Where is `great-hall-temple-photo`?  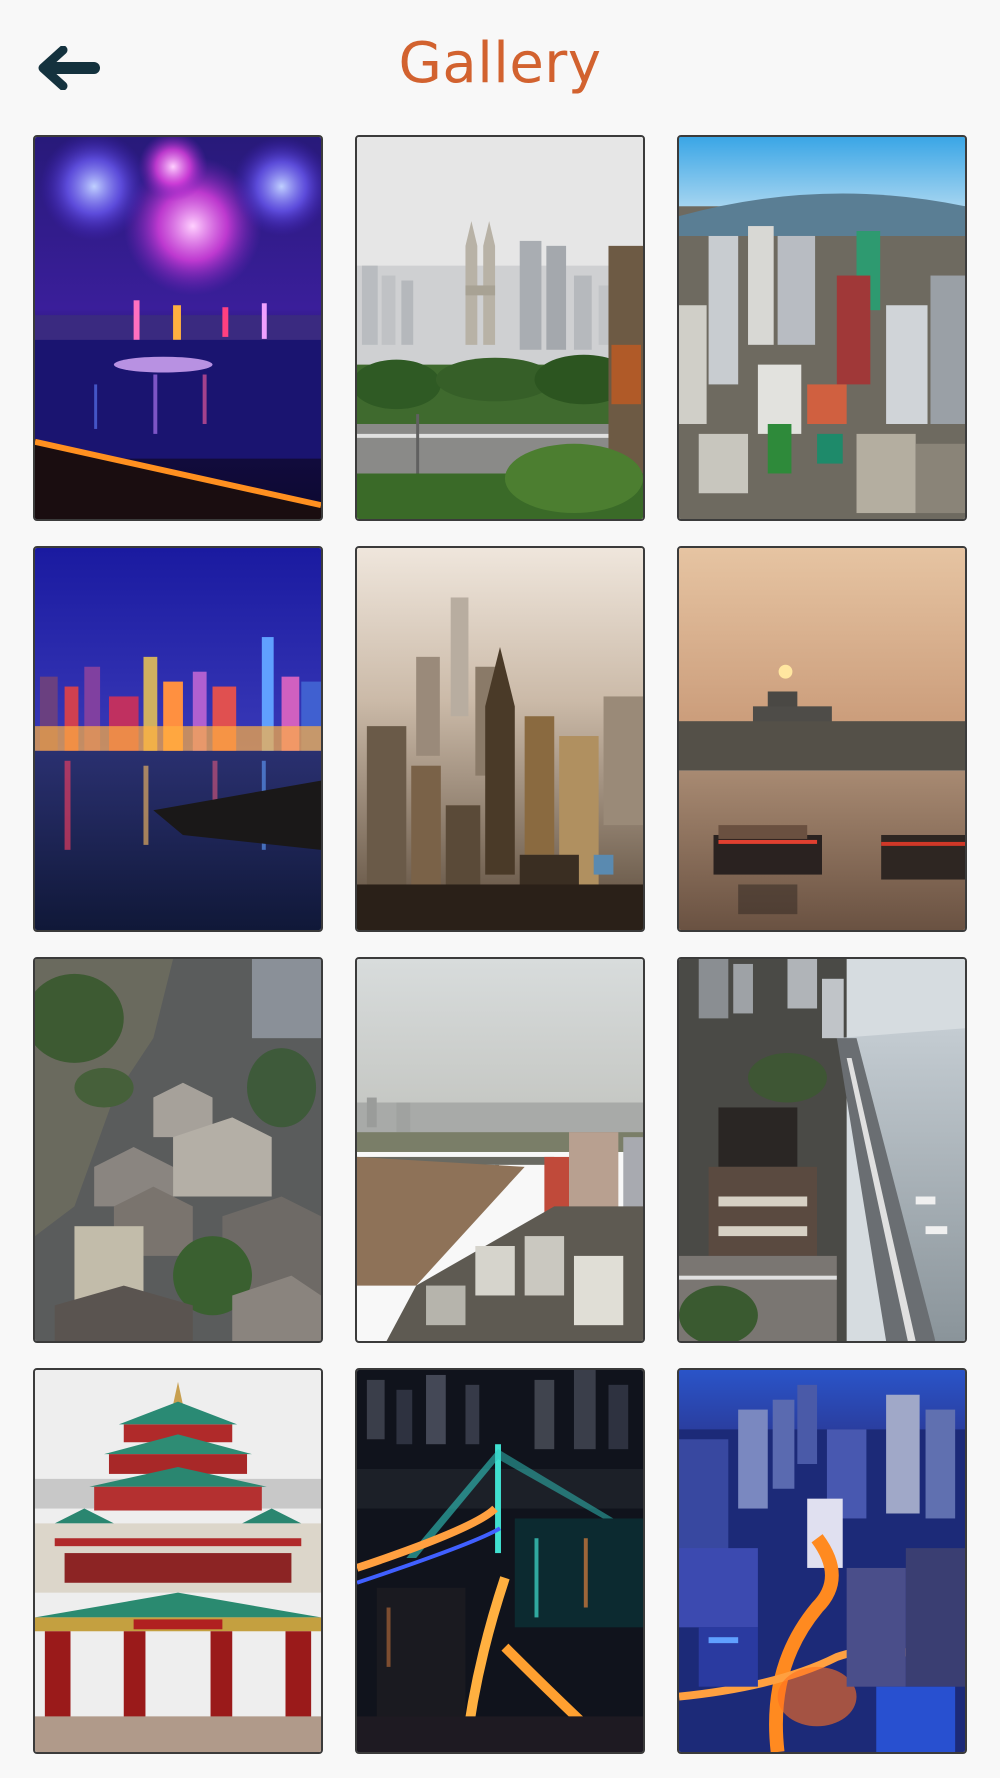 great-hall-temple-photo is located at coordinates (178, 1561).